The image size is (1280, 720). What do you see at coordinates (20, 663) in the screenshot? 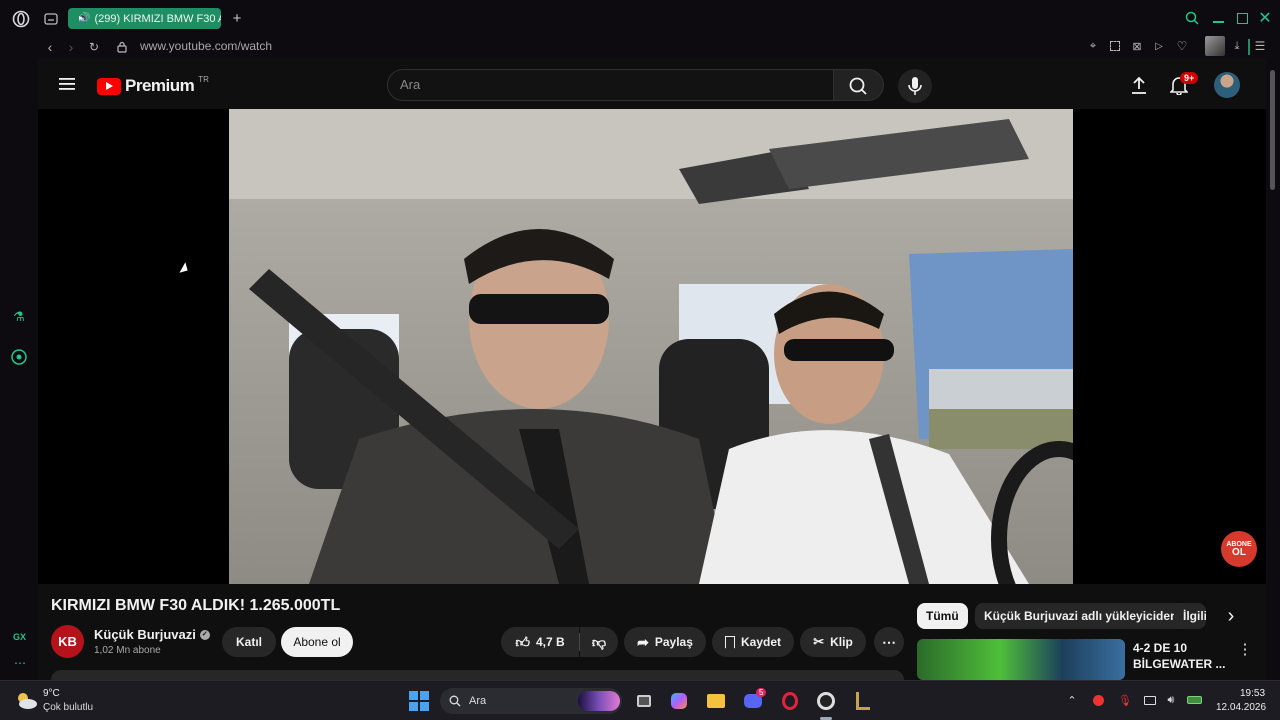
I see `more-icon: ⋯` at bounding box center [20, 663].